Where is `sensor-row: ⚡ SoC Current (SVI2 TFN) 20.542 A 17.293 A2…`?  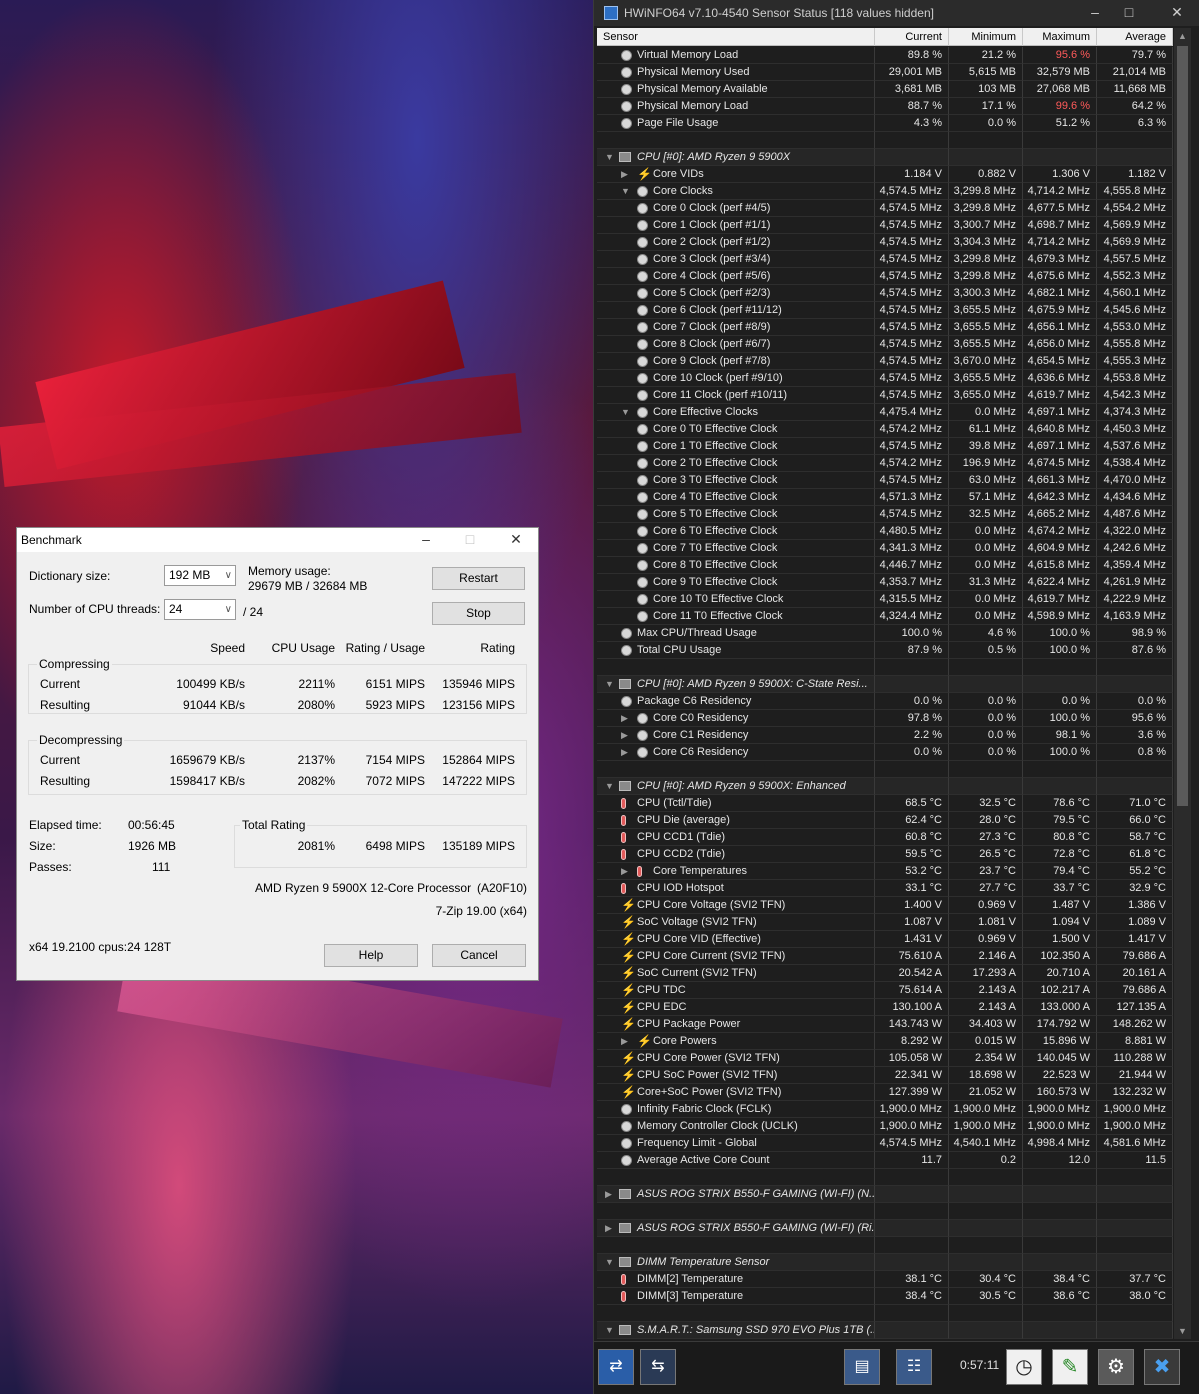
sensor-row: ⚡ SoC Current (SVI2 TFN) 20.542 A 17.293 A2… is located at coordinates (885, 973).